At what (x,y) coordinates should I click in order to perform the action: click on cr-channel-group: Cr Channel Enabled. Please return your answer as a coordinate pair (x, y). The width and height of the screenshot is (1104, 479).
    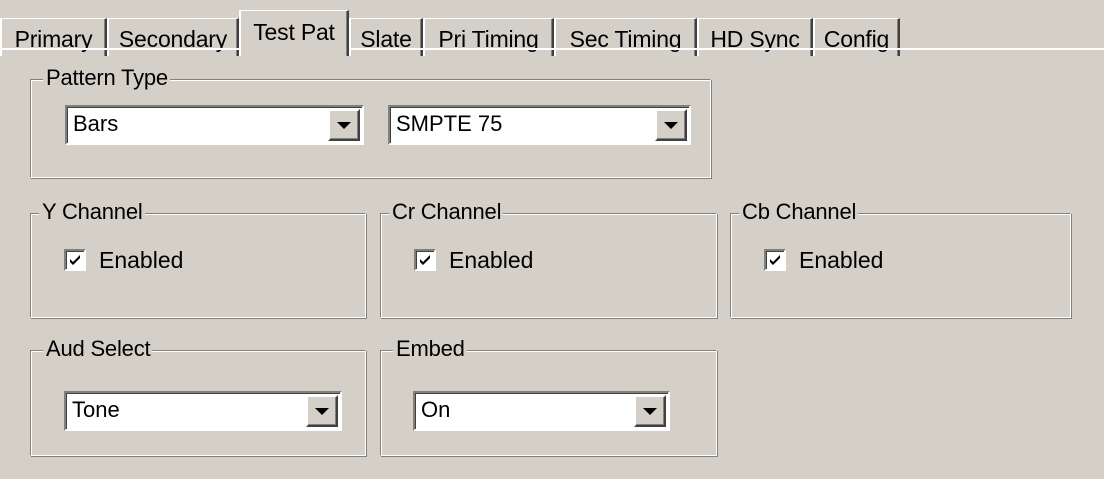
    Looking at the image, I should click on (548, 257).